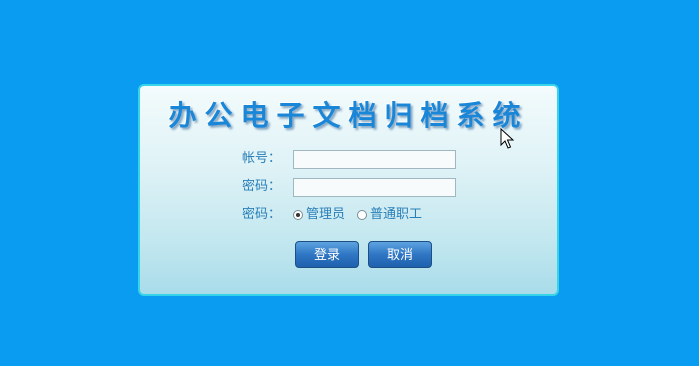 Image resolution: width=699 pixels, height=366 pixels. Describe the element at coordinates (374, 187) in the screenshot. I see `password-input` at that location.